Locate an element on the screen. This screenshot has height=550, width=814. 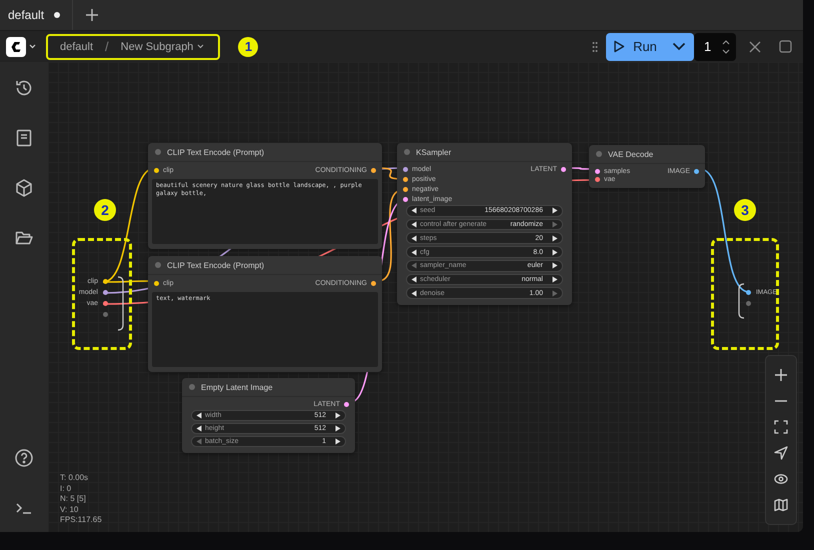
history-icon is located at coordinates (24, 88).